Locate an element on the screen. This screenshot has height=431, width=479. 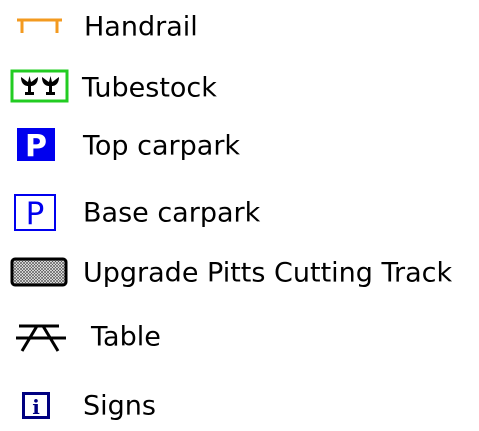
parking-filled-icon: P is located at coordinates (40, 146).